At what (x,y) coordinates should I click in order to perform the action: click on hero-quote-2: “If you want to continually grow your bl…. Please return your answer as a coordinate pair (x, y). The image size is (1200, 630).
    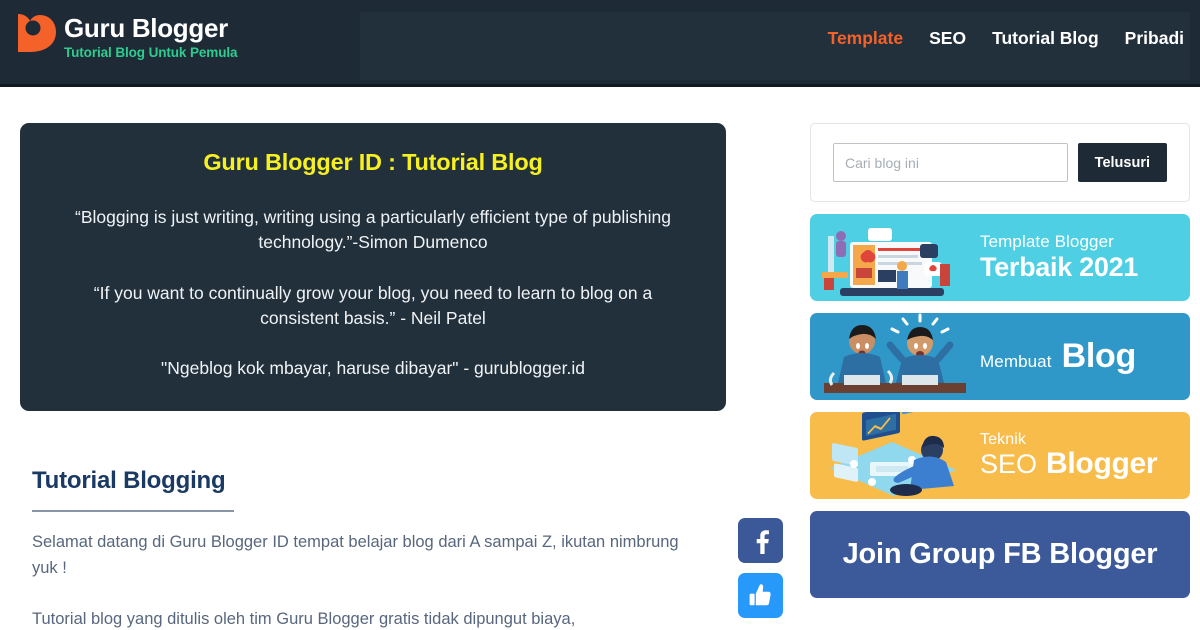
    Looking at the image, I should click on (373, 305).